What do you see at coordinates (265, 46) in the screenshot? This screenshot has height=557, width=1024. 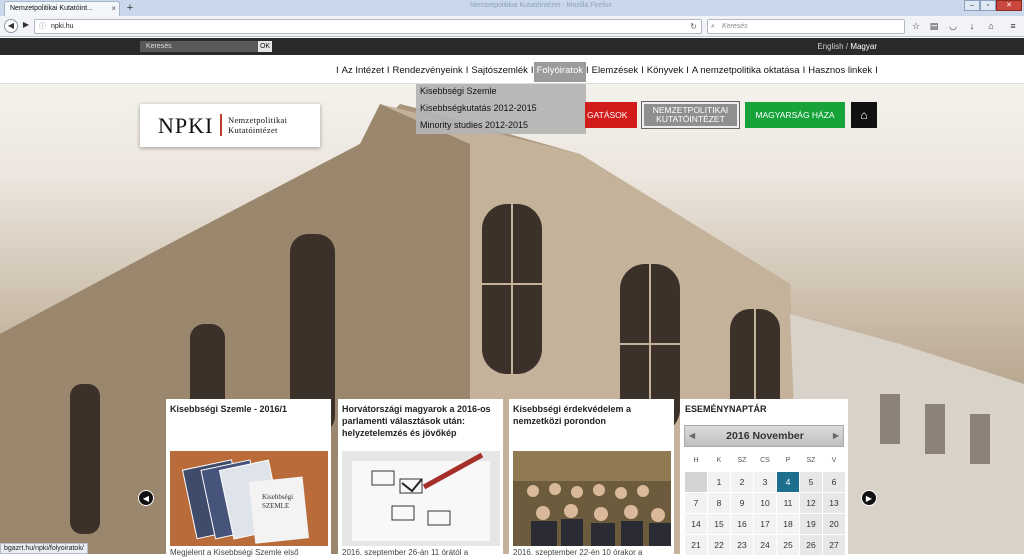 I see `site-search-ok-button: OK` at bounding box center [265, 46].